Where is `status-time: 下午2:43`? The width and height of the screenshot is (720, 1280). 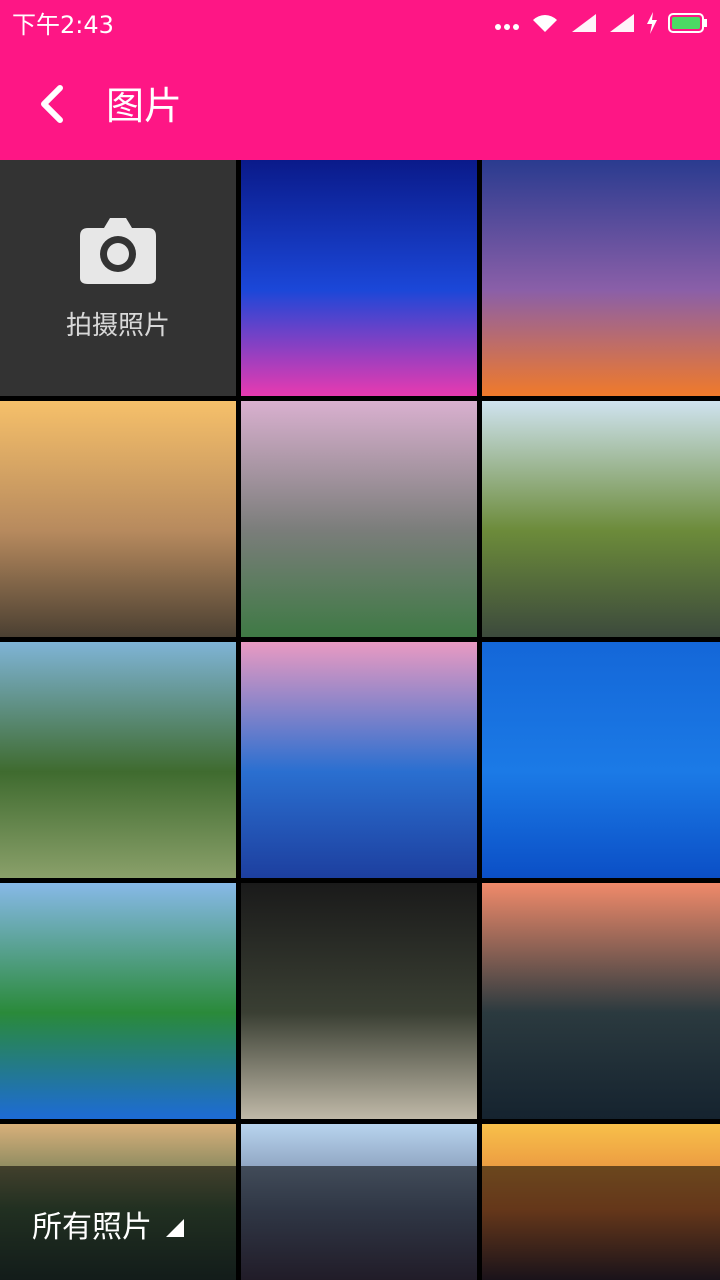 status-time: 下午2:43 is located at coordinates (63, 25).